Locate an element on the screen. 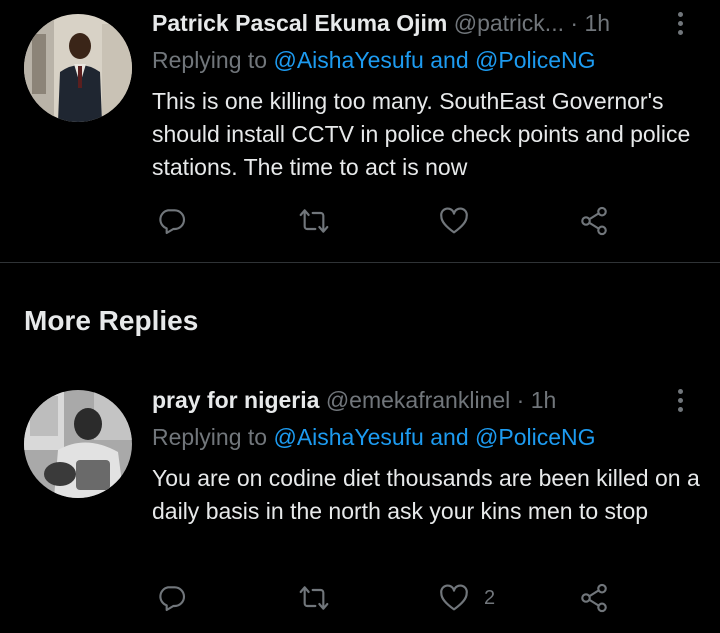 This screenshot has width=720, height=633. tweet-header: pray for nigeria @emekafranklinel · 1h is located at coordinates (354, 400).